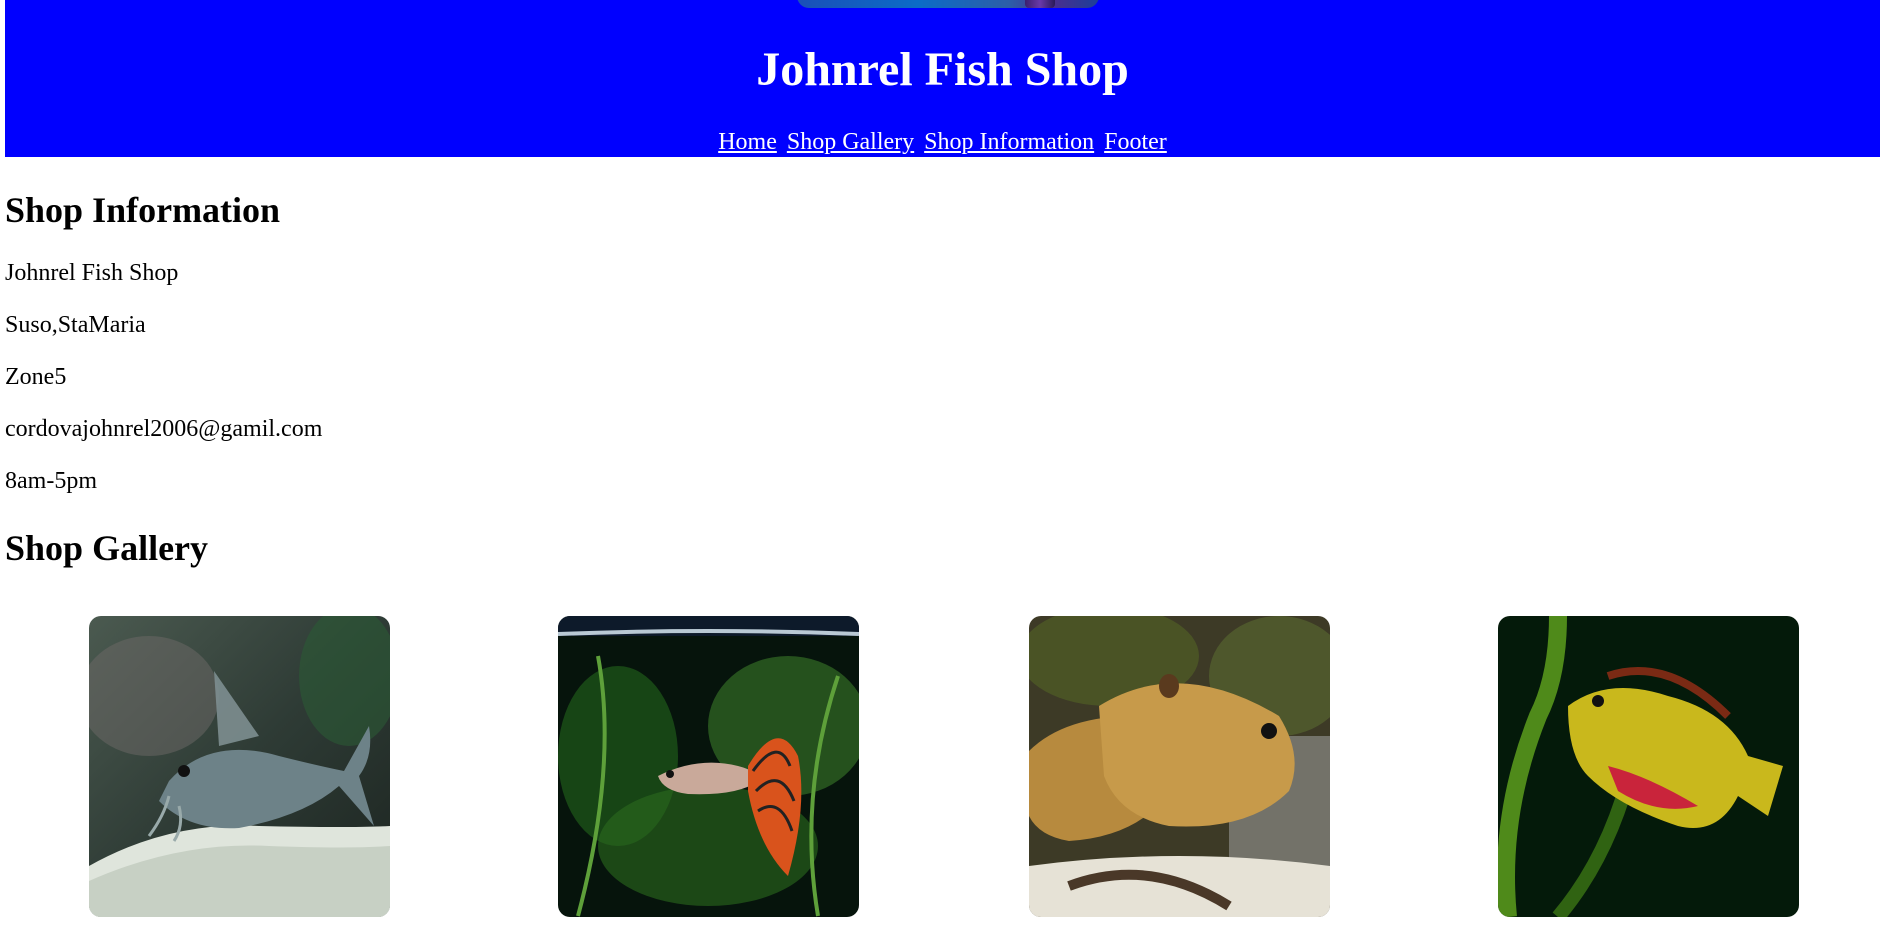 This screenshot has height=943, width=1884. Describe the element at coordinates (948, 4) in the screenshot. I see `banner-image` at that location.